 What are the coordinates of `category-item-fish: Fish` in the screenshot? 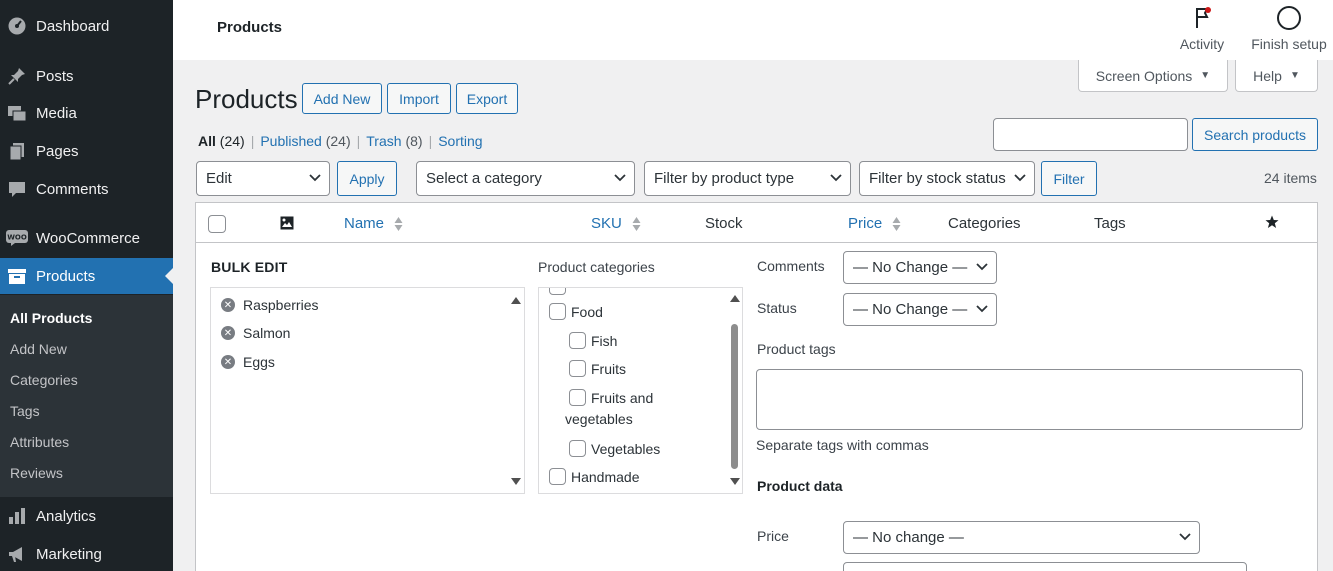 It's located at (593, 340).